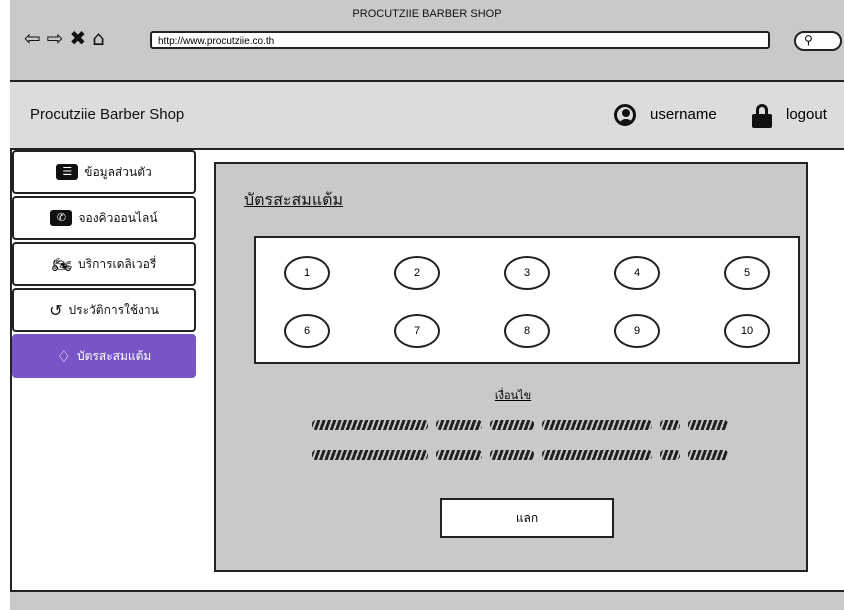 This screenshot has height=610, width=844. What do you see at coordinates (808, 40) in the screenshot?
I see `search-icon: ⚲` at bounding box center [808, 40].